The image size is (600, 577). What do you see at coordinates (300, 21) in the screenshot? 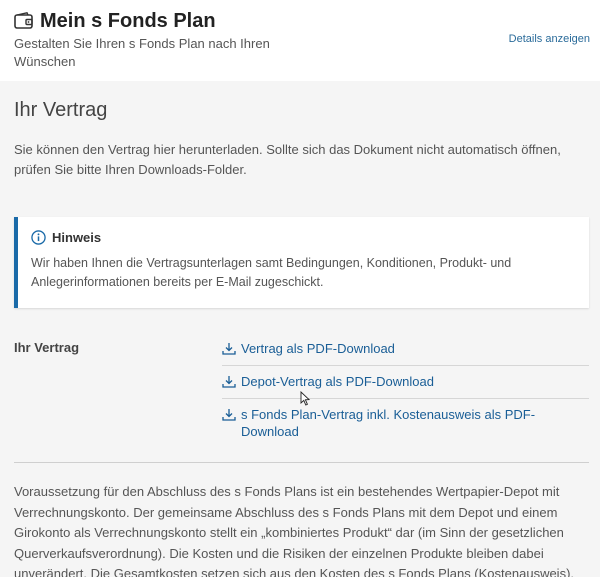
I see `title-row: Mein s Fonds Plan` at bounding box center [300, 21].